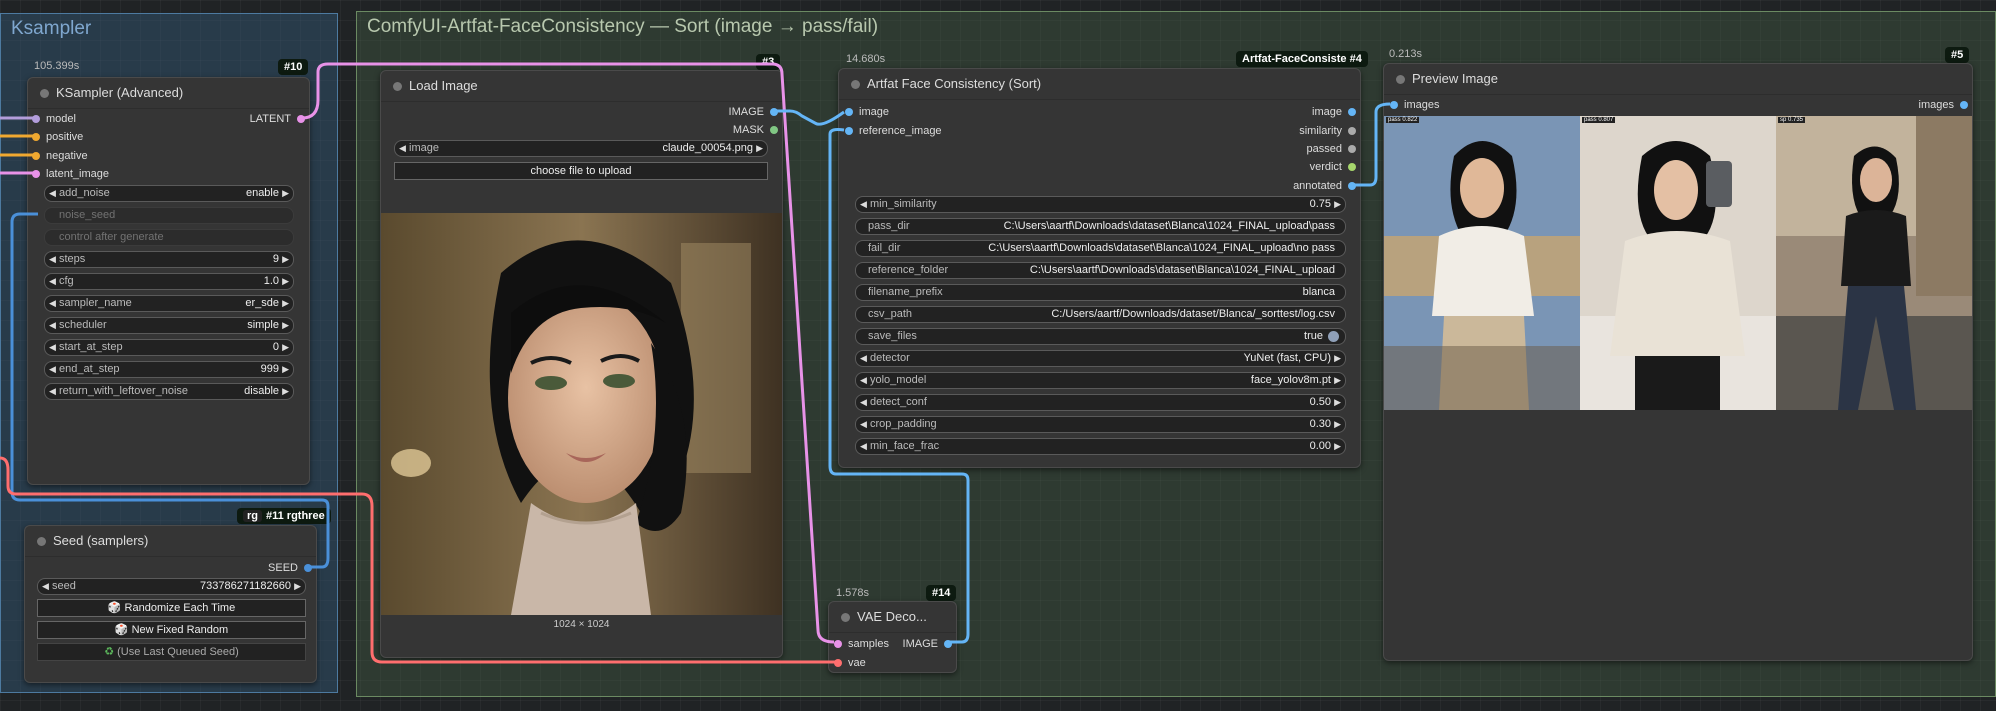  I want to click on widget-start-at-step: ◀ start_at_step 0 ▶, so click(169, 347).